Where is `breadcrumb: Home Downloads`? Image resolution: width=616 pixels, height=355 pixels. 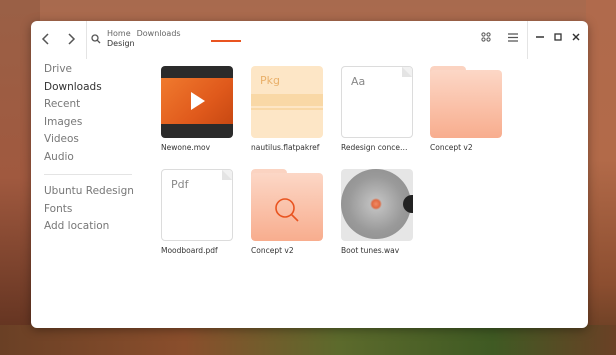
breadcrumb: Home Downloads is located at coordinates (147, 34).